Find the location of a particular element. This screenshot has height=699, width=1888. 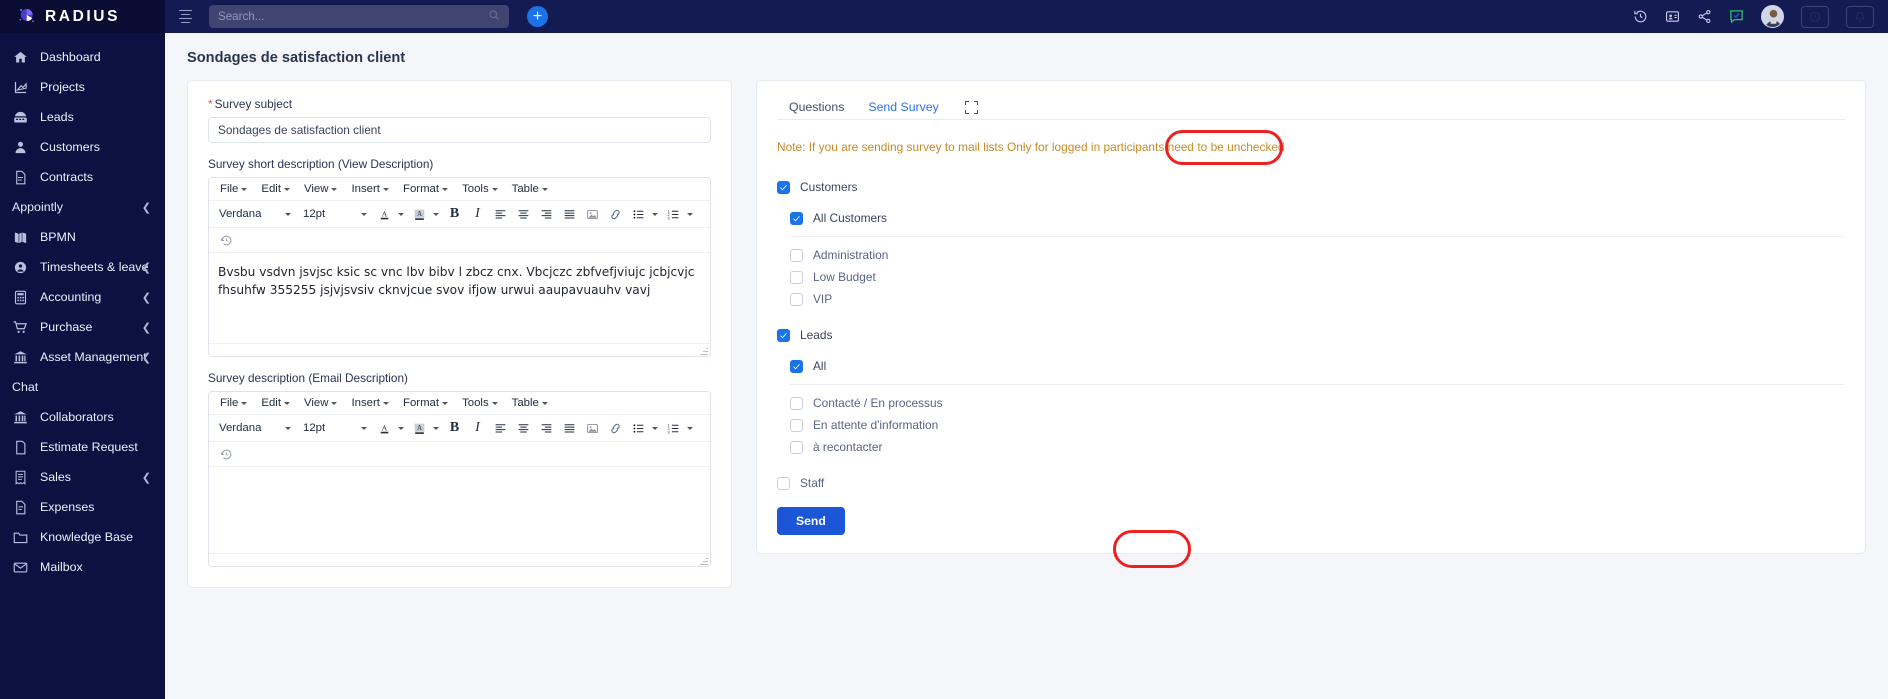

brand-logo: RADIUS is located at coordinates (82, 16).